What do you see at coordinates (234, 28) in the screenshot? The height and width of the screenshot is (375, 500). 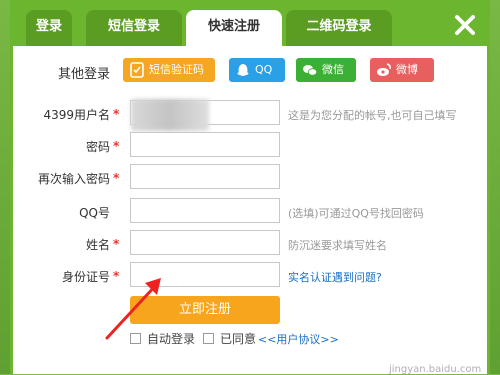 I see `tab-quick-register: 快速注册` at bounding box center [234, 28].